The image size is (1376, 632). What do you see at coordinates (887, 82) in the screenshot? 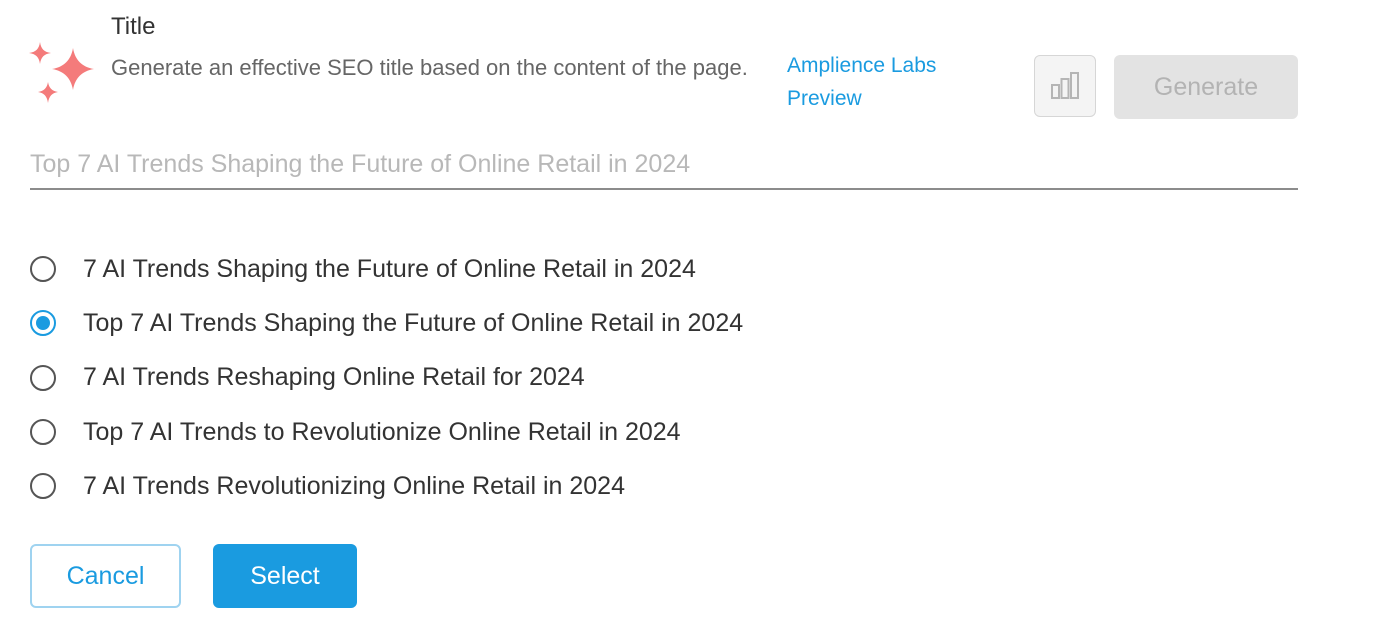
I see `amplience-labs-preview-link: Amplience Labs Preview` at bounding box center [887, 82].